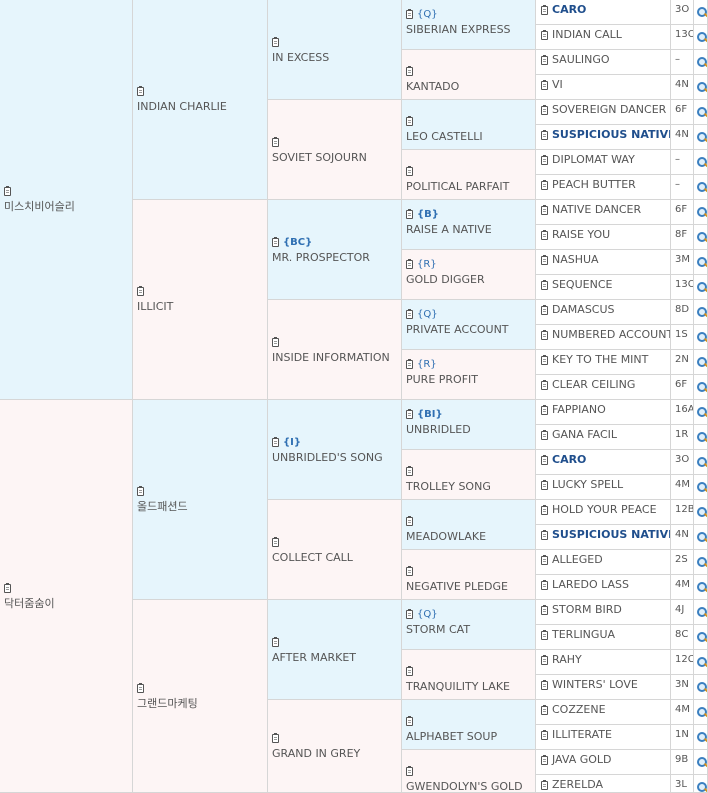  Describe the element at coordinates (567, 660) in the screenshot. I see `horse-name-link: RAHY` at that location.